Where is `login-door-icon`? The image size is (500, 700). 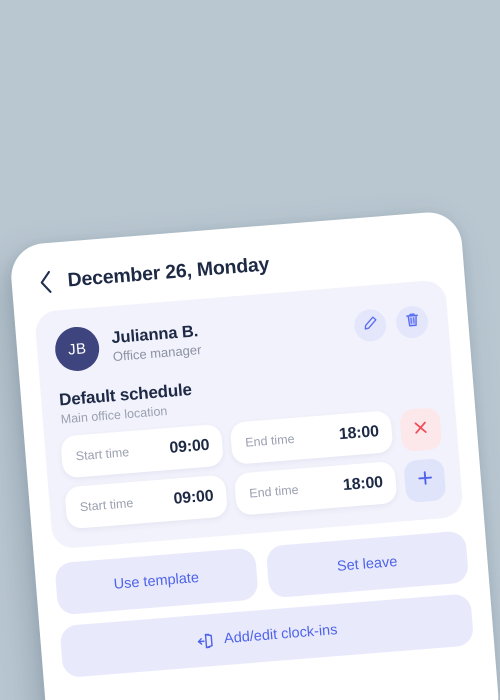
login-door-icon is located at coordinates (205, 640).